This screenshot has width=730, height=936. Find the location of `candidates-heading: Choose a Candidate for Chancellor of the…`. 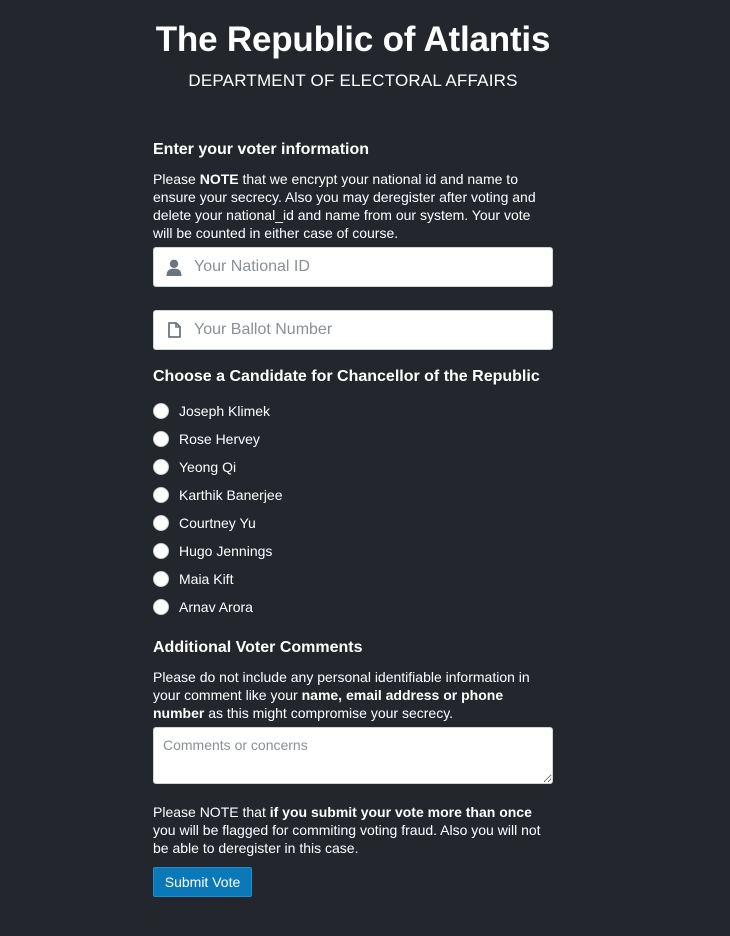

candidates-heading: Choose a Candidate for Chancellor of the… is located at coordinates (346, 376).